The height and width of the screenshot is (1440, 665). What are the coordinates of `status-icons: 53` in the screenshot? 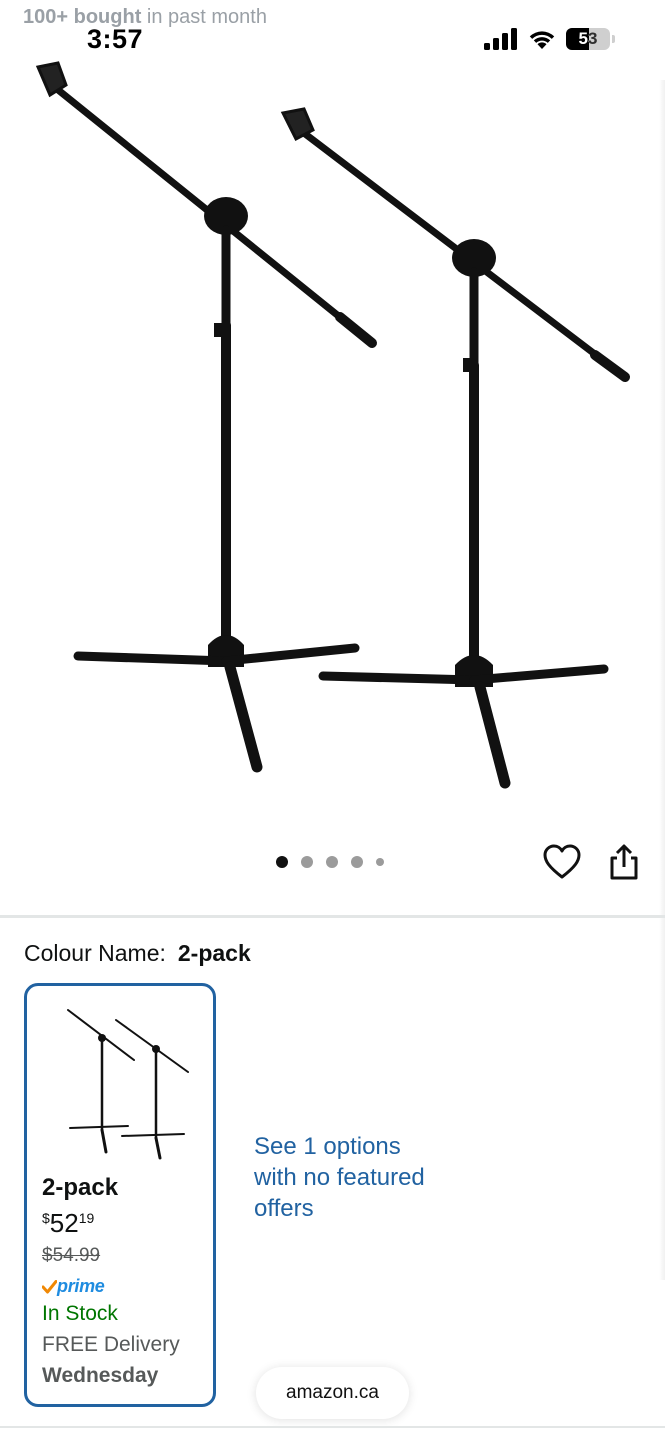 It's located at (549, 39).